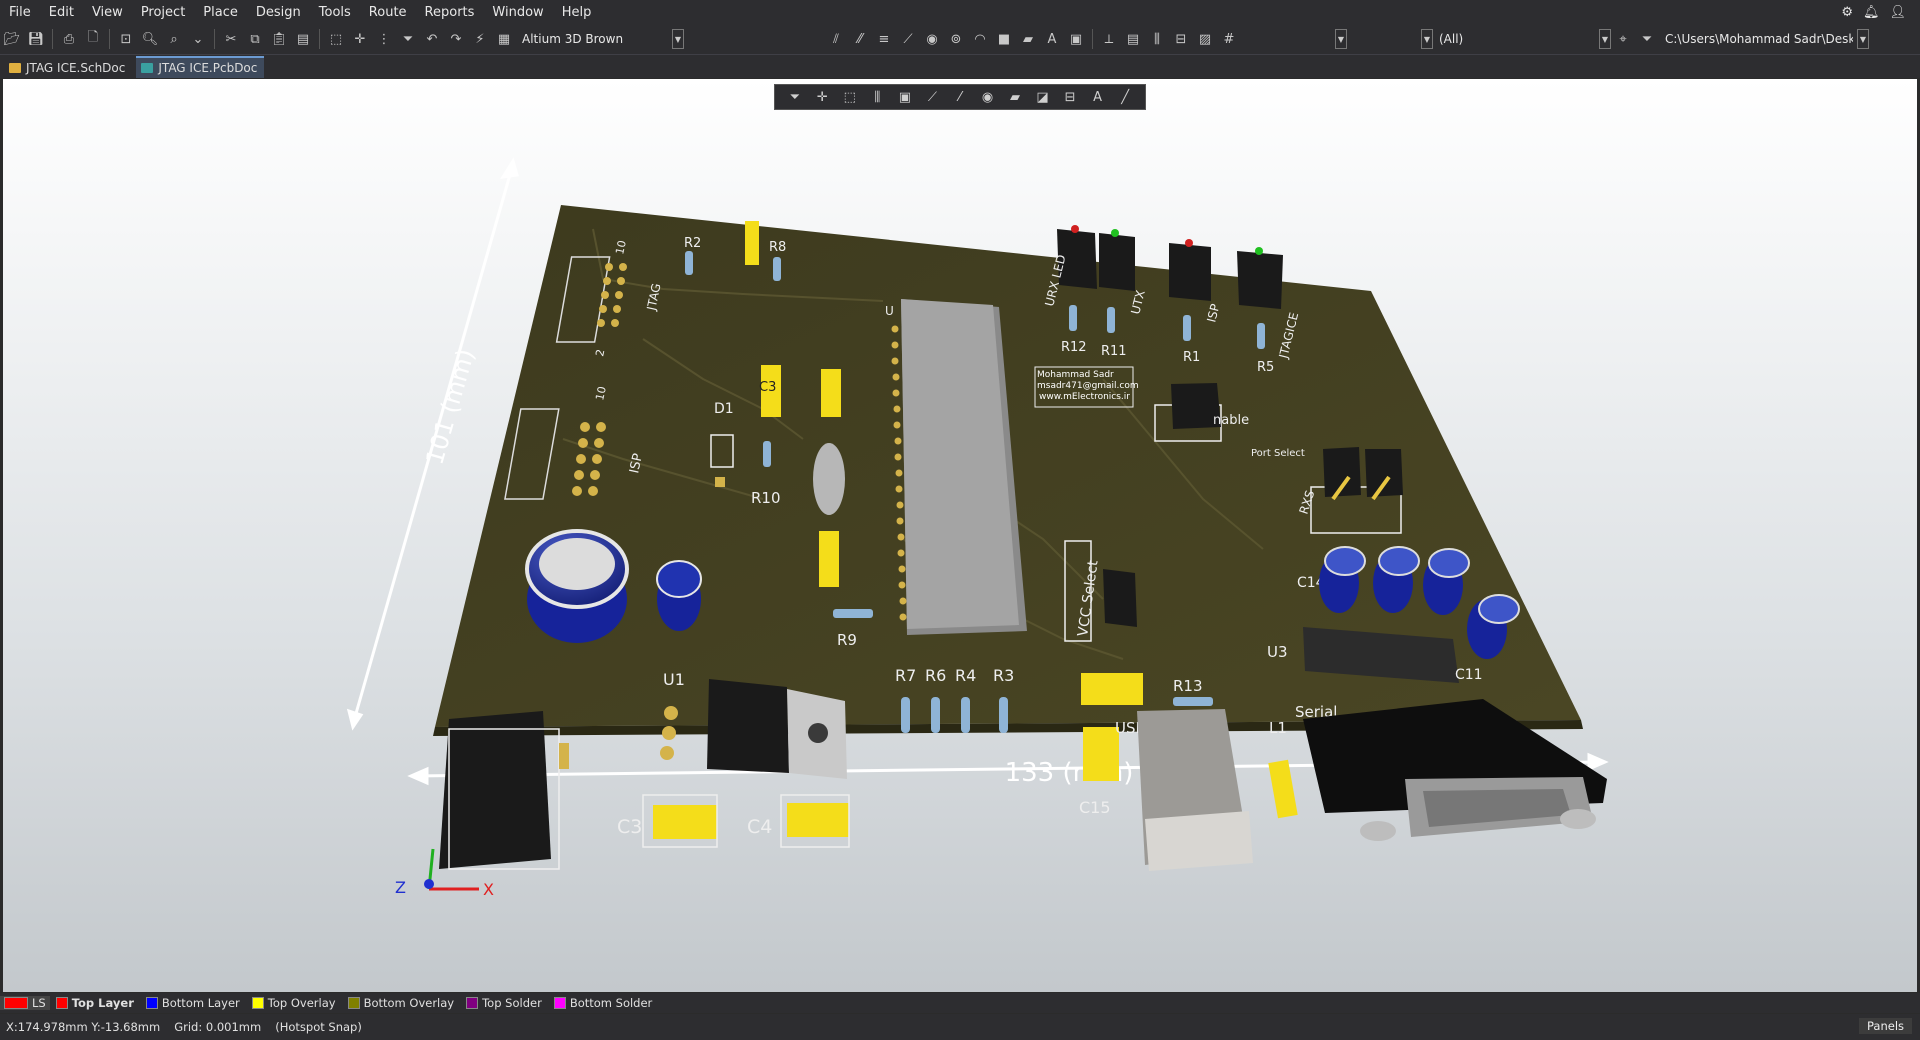  What do you see at coordinates (408, 39) in the screenshot?
I see `clear-filter-icon: ⏷` at bounding box center [408, 39].